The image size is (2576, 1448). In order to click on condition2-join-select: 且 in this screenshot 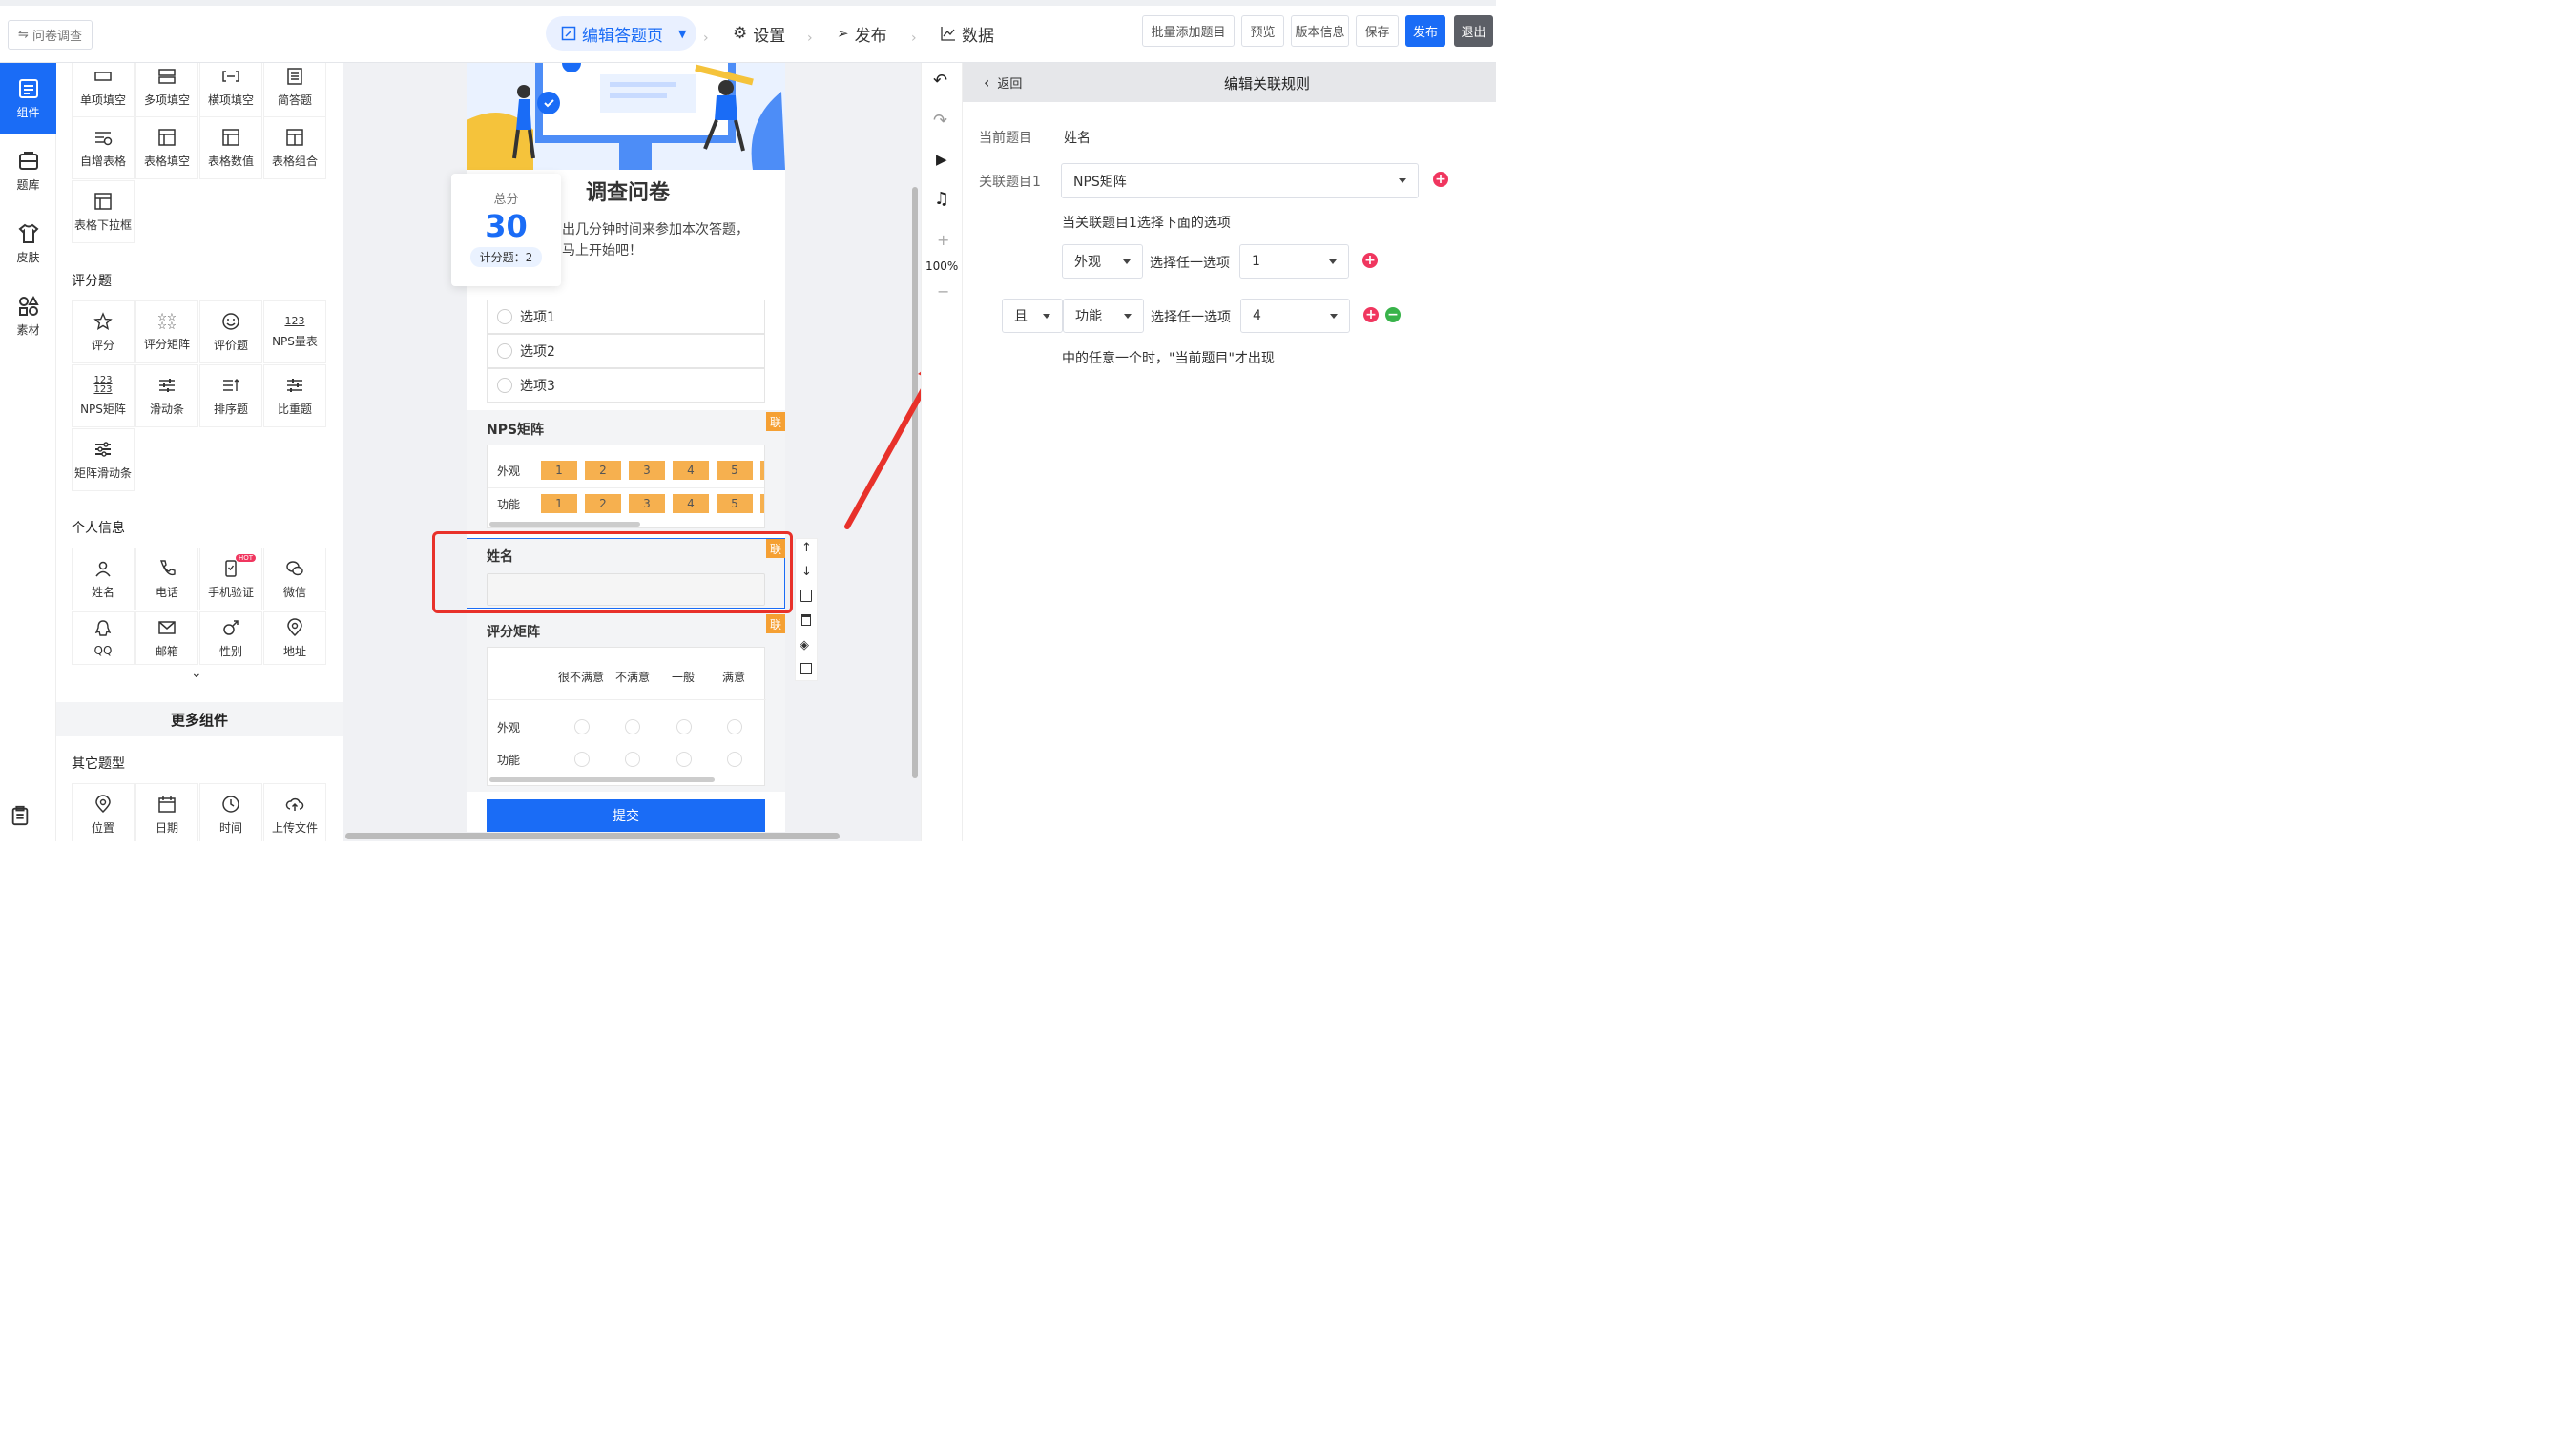, I will do `click(1032, 316)`.